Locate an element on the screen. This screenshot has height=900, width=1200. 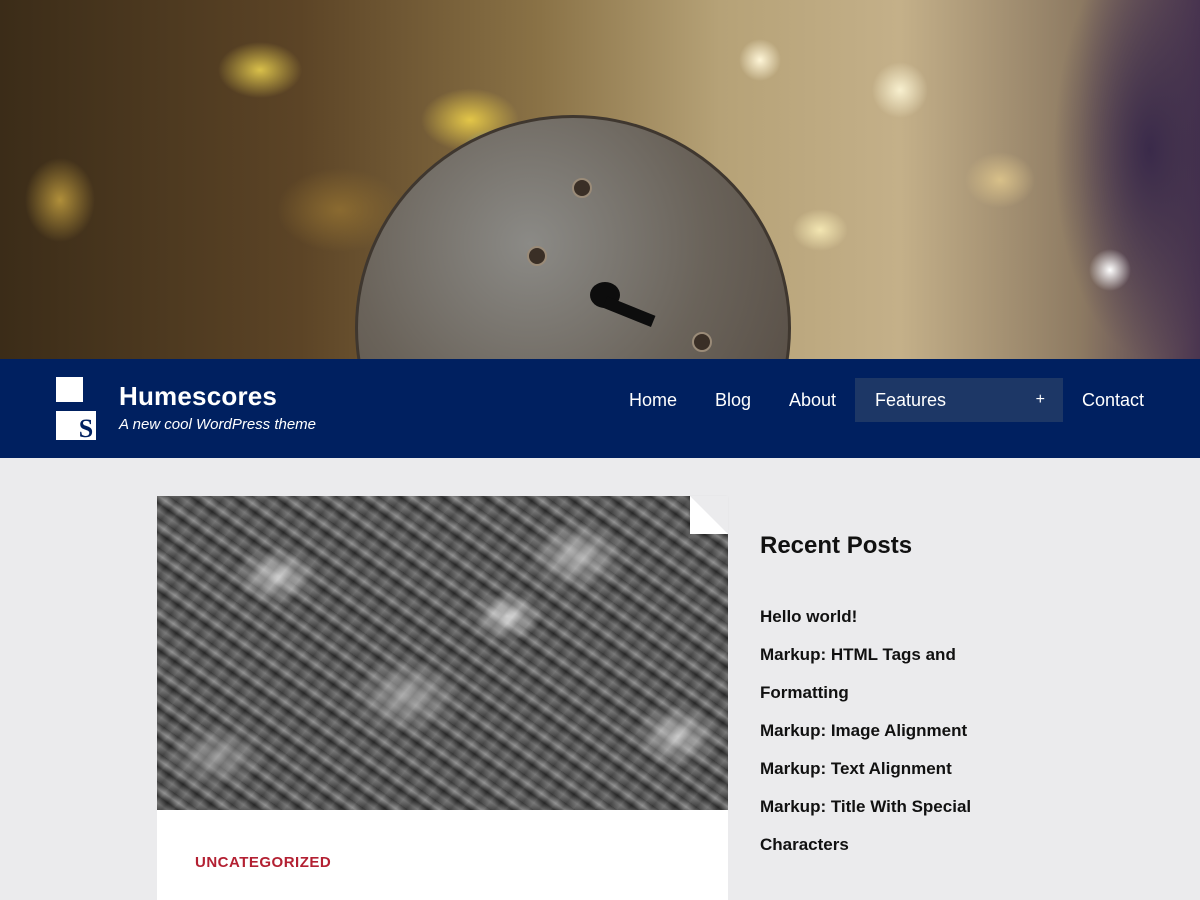
nav-item-home: Home is located at coordinates (653, 400).